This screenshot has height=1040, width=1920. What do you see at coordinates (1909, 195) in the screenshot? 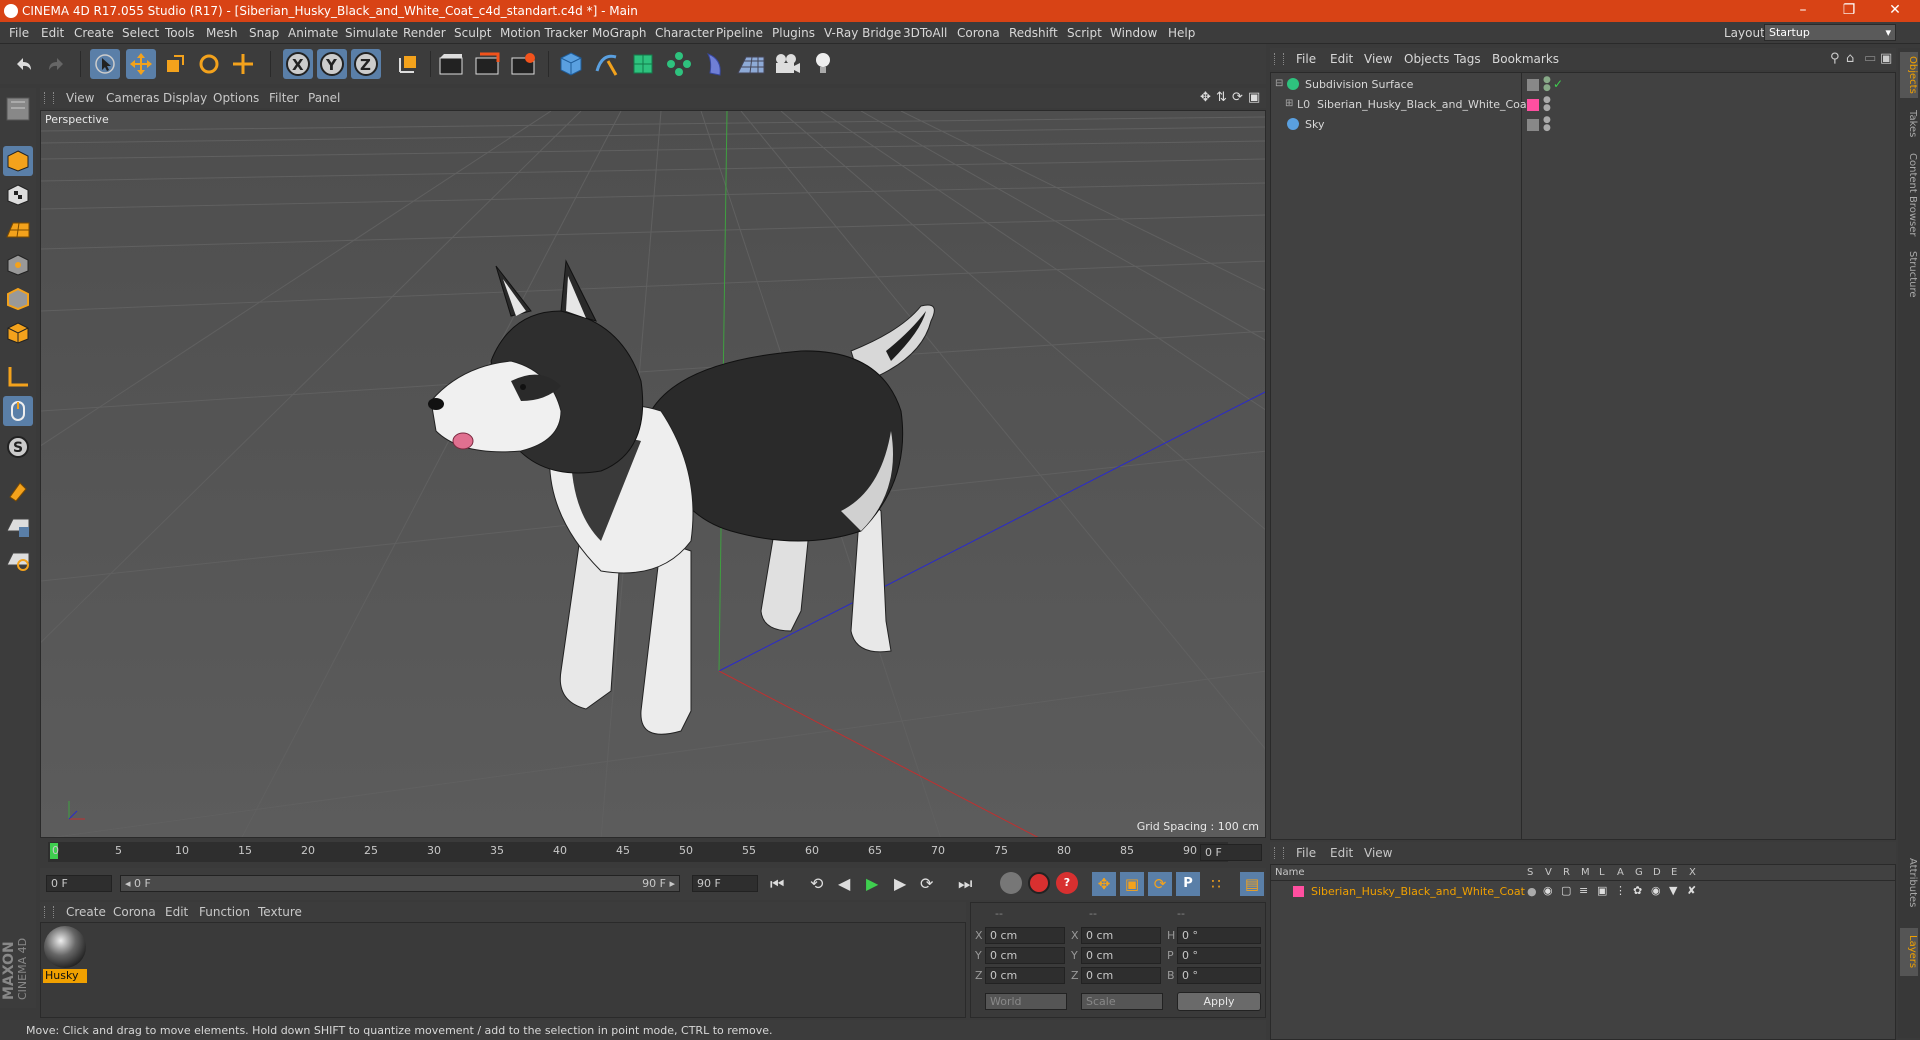
I see `tab-content-browser: Content Browser` at bounding box center [1909, 195].